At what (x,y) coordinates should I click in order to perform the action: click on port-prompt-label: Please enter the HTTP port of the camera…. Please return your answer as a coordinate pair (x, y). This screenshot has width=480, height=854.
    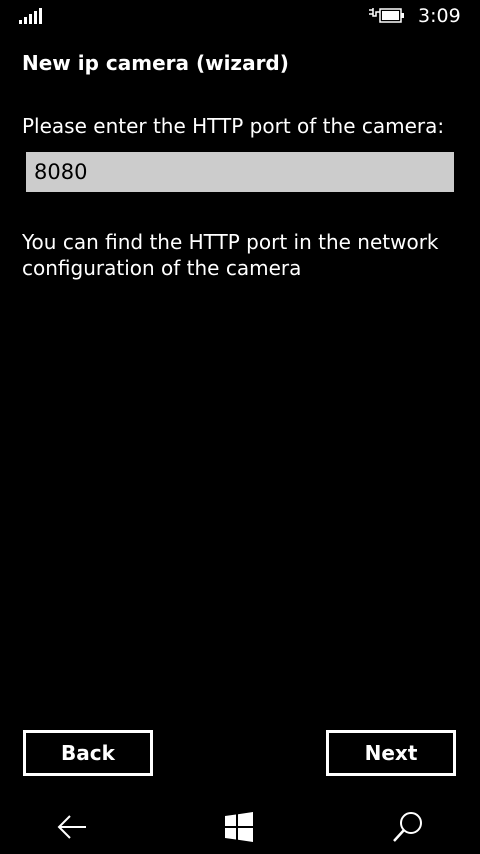
    Looking at the image, I should click on (233, 126).